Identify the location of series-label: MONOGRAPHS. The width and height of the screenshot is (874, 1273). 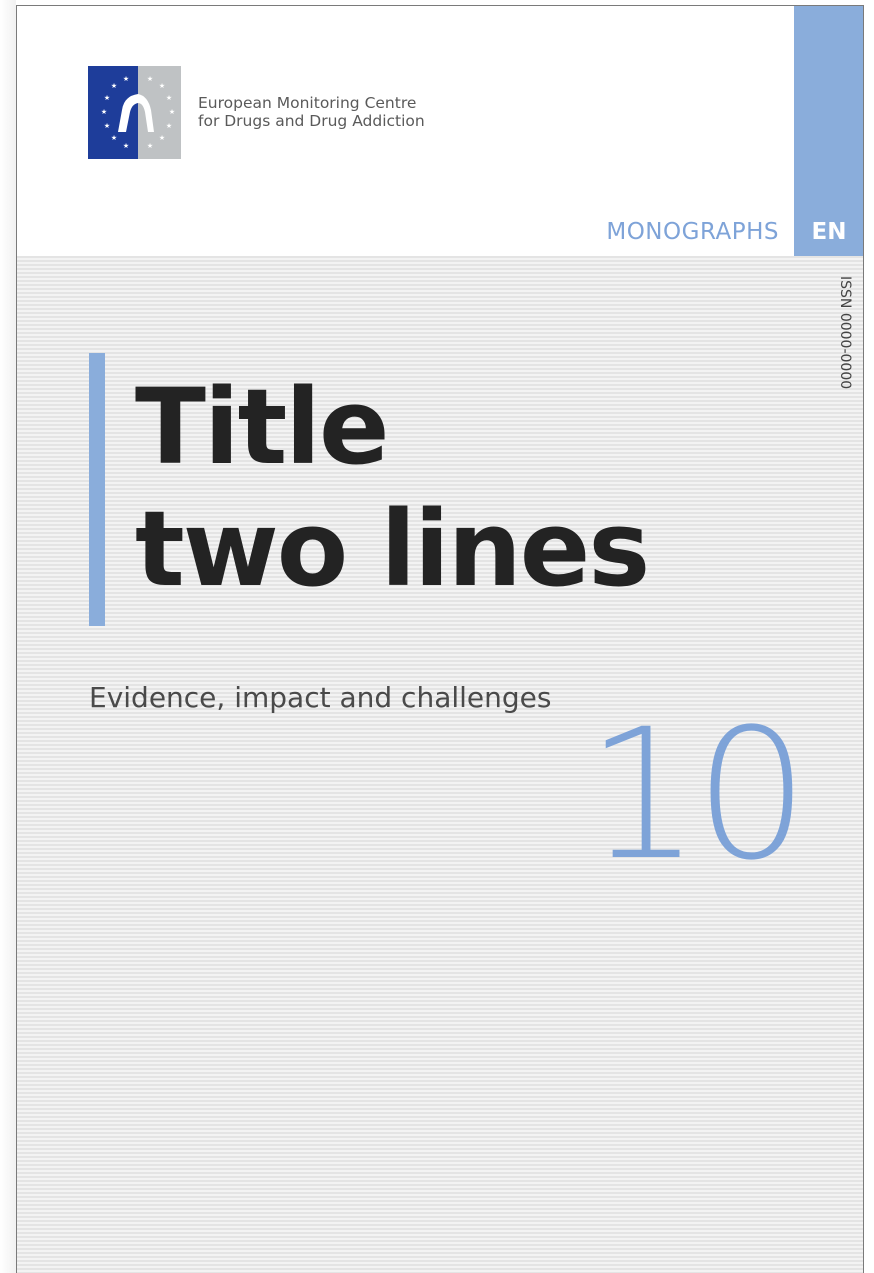
(692, 232).